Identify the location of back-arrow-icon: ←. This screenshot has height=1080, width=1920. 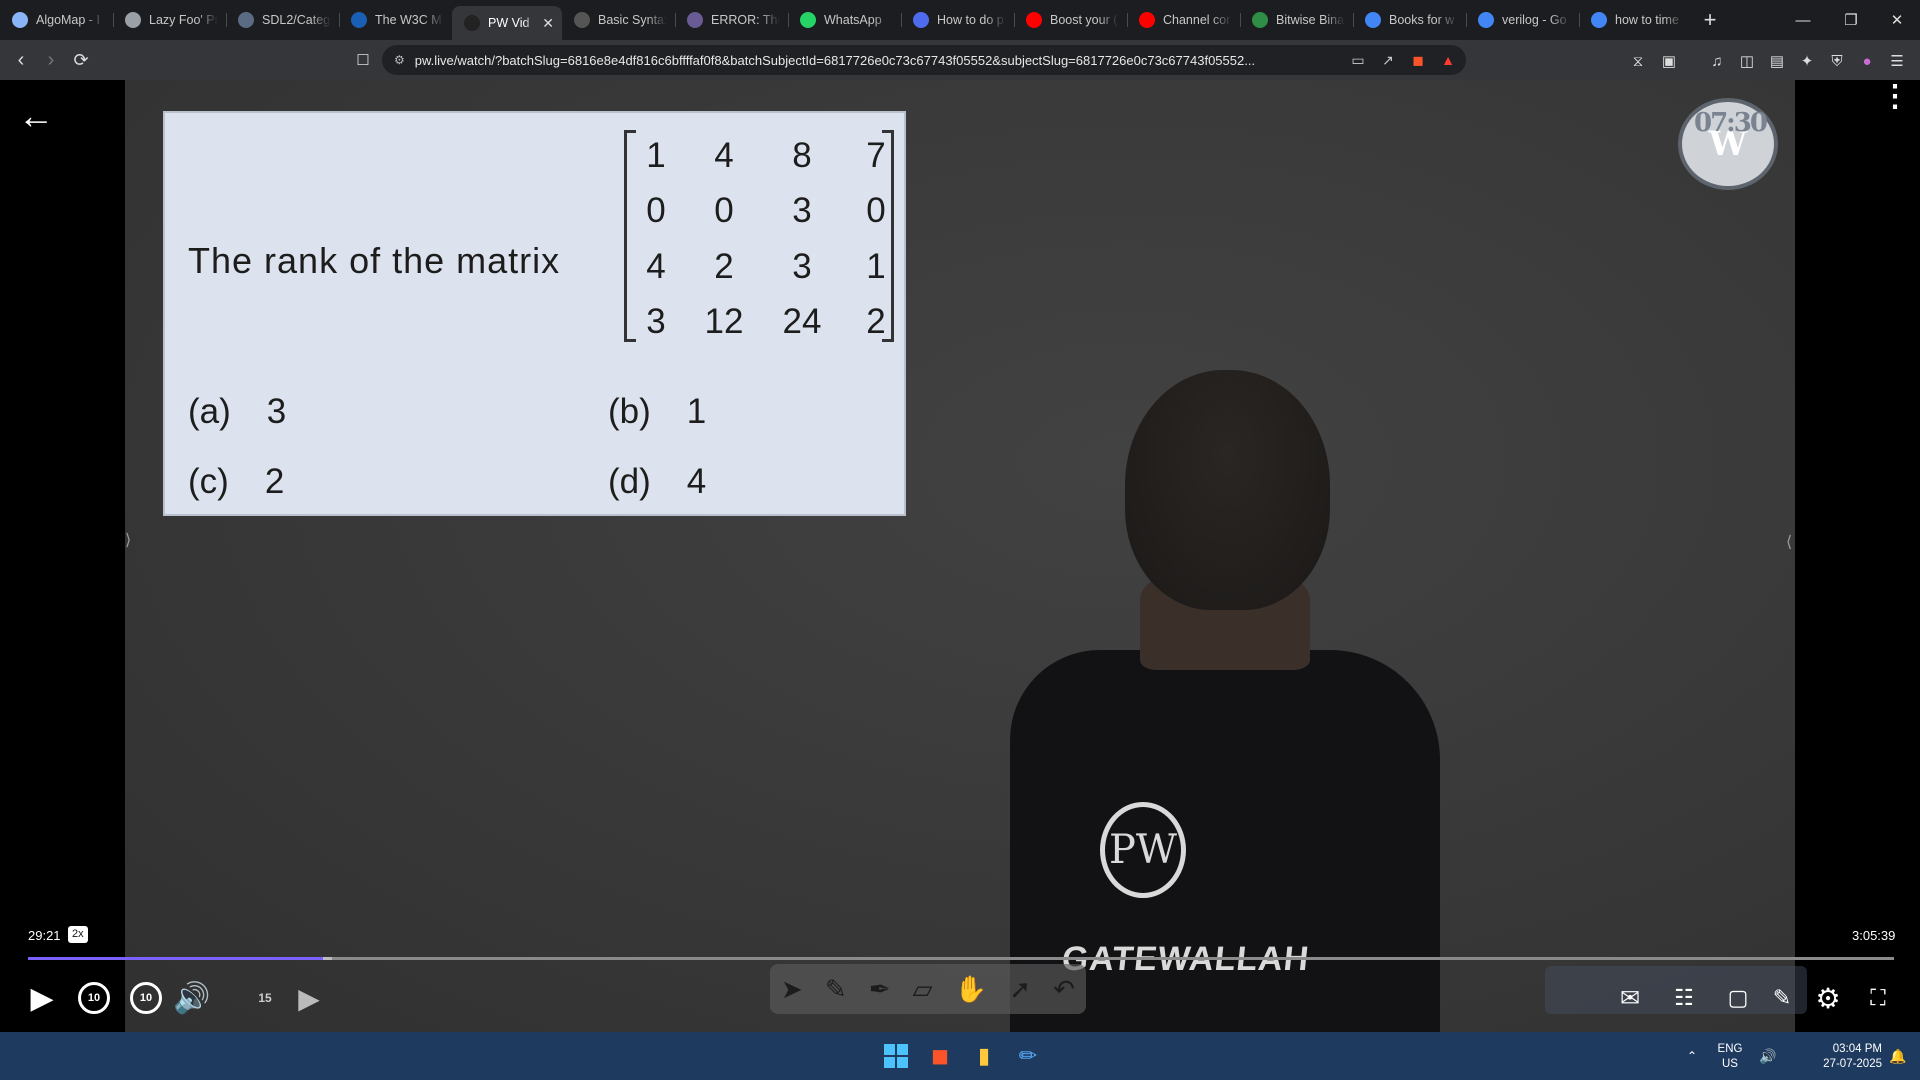
(36, 116).